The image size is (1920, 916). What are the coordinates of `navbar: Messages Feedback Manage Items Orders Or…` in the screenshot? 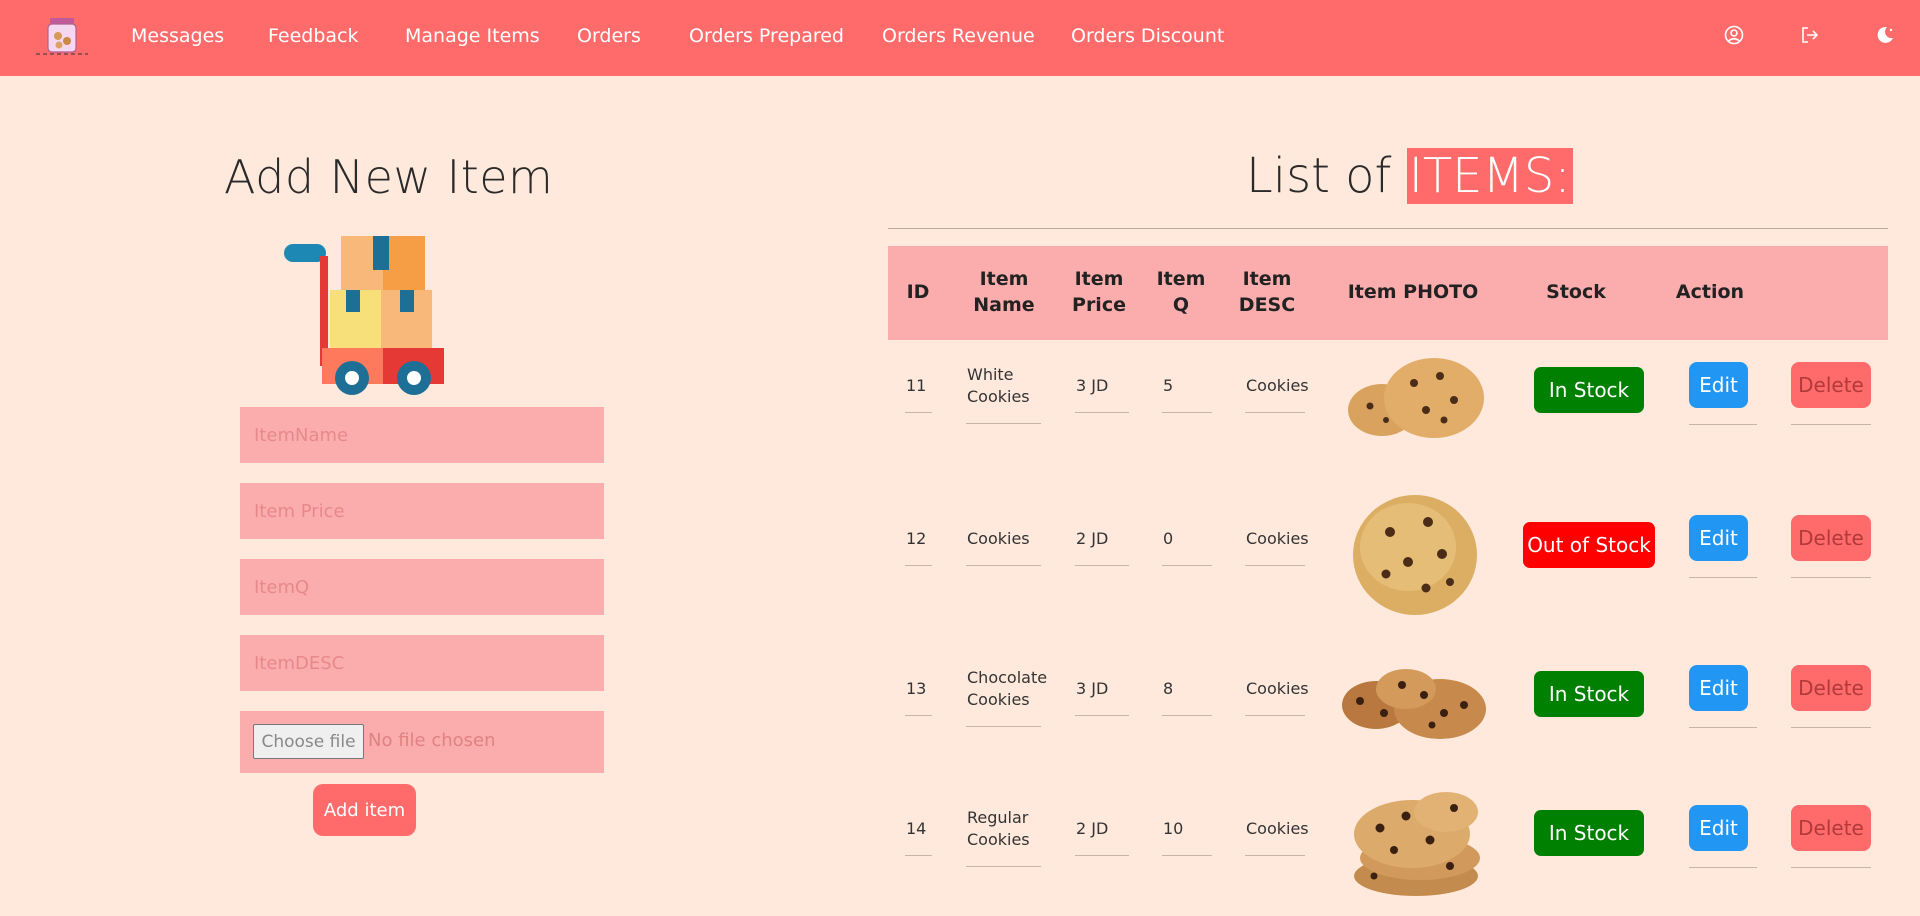 It's located at (960, 38).